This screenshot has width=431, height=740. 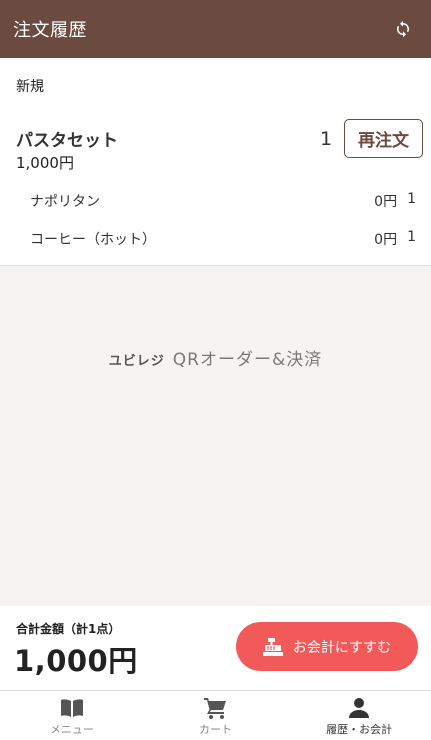 I want to click on refresh-icon, so click(x=403, y=29).